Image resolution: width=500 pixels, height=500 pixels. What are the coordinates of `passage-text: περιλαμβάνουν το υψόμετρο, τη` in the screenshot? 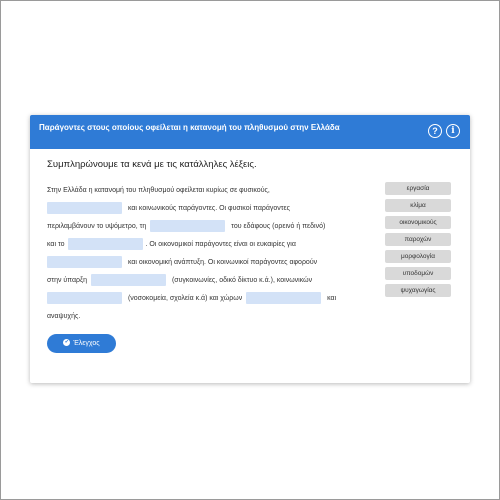 It's located at (97, 226).